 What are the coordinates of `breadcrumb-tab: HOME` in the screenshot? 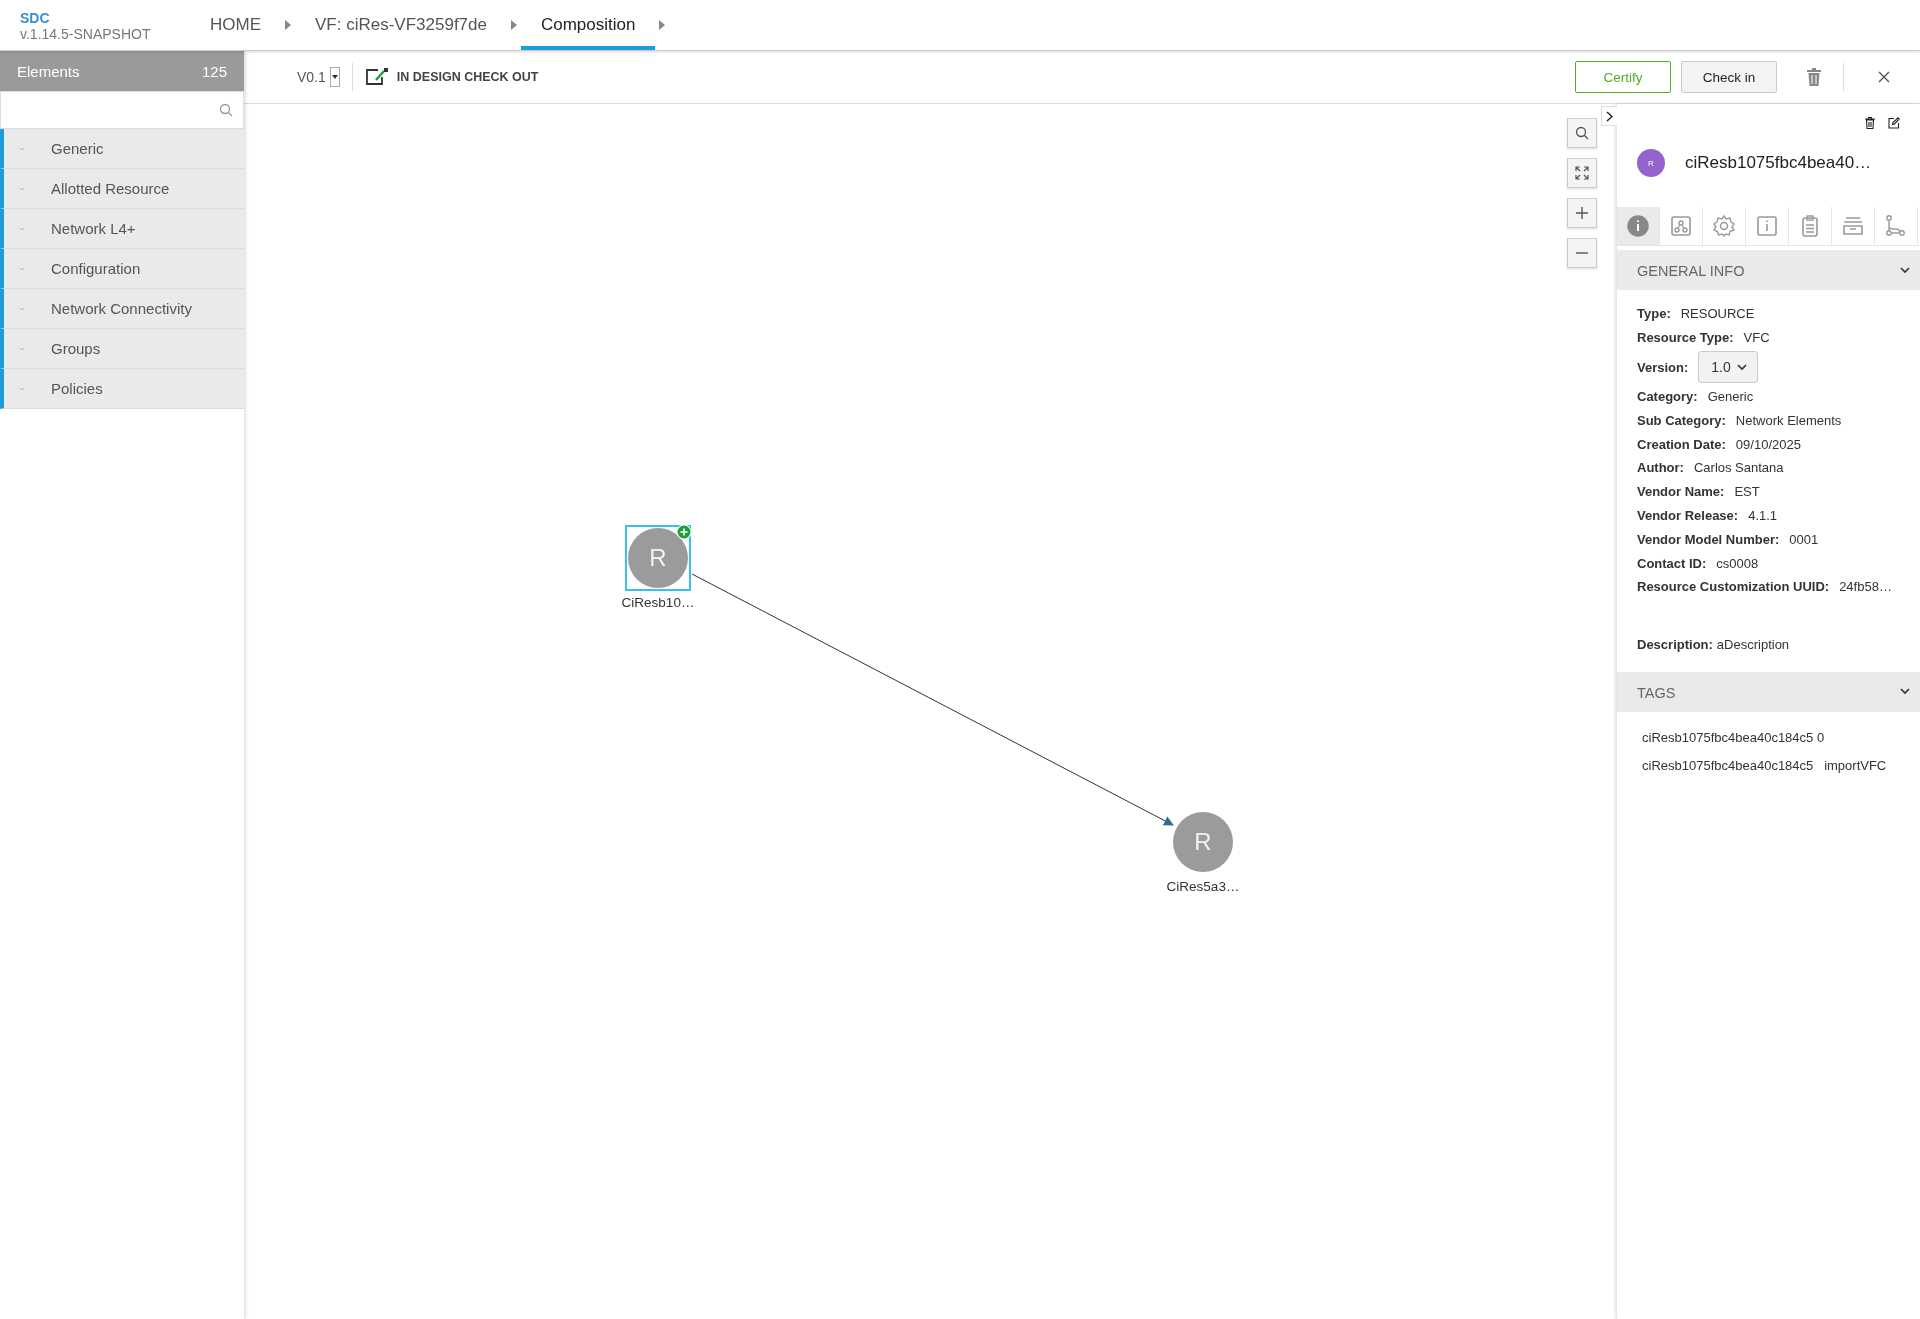 It's located at (235, 25).